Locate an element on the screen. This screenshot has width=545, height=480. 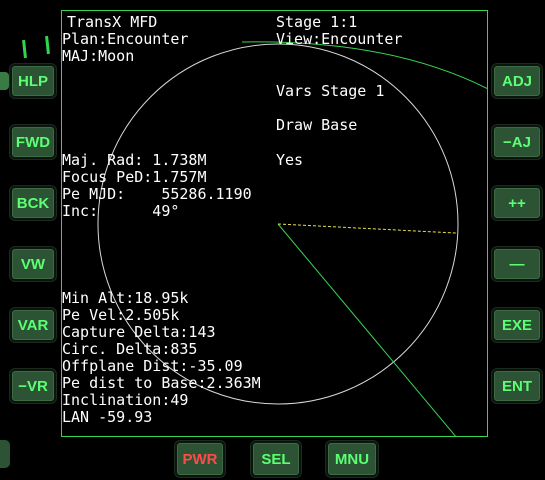
pwr-button-label: PWR is located at coordinates (200, 459).